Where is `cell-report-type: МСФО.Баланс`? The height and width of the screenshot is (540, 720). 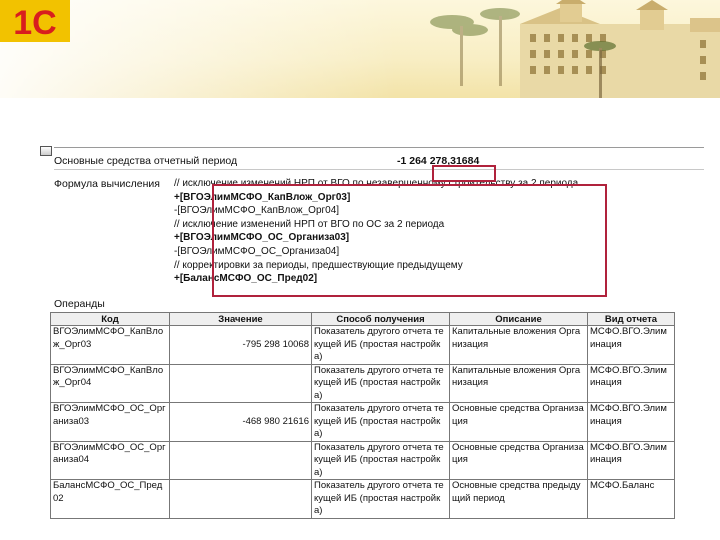 cell-report-type: МСФО.Баланс is located at coordinates (631, 499).